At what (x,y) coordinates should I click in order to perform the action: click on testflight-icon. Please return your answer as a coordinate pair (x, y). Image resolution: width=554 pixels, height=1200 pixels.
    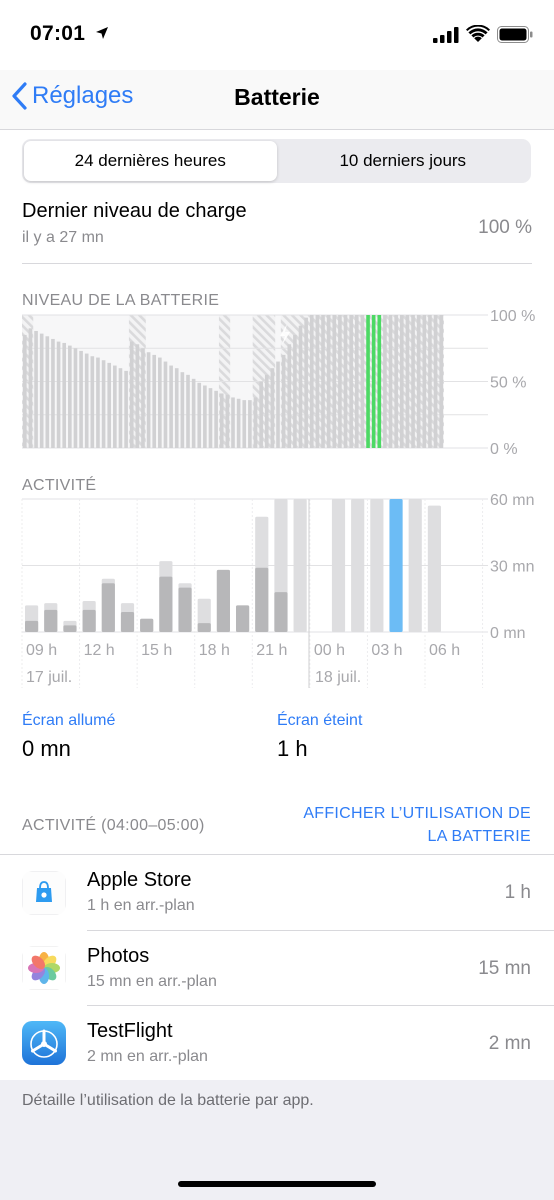
    Looking at the image, I should click on (44, 1043).